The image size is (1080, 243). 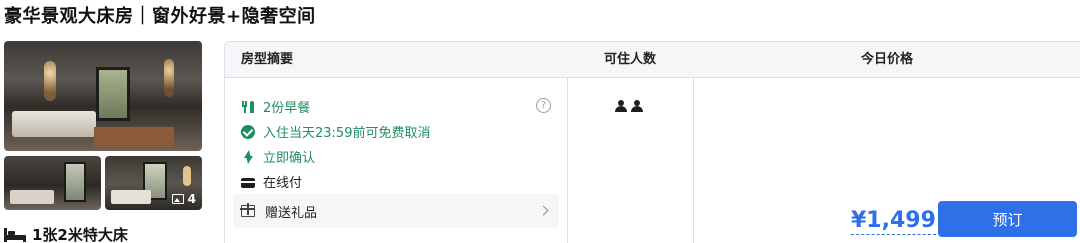 I want to click on photo-count-badge: 4, so click(x=183, y=199).